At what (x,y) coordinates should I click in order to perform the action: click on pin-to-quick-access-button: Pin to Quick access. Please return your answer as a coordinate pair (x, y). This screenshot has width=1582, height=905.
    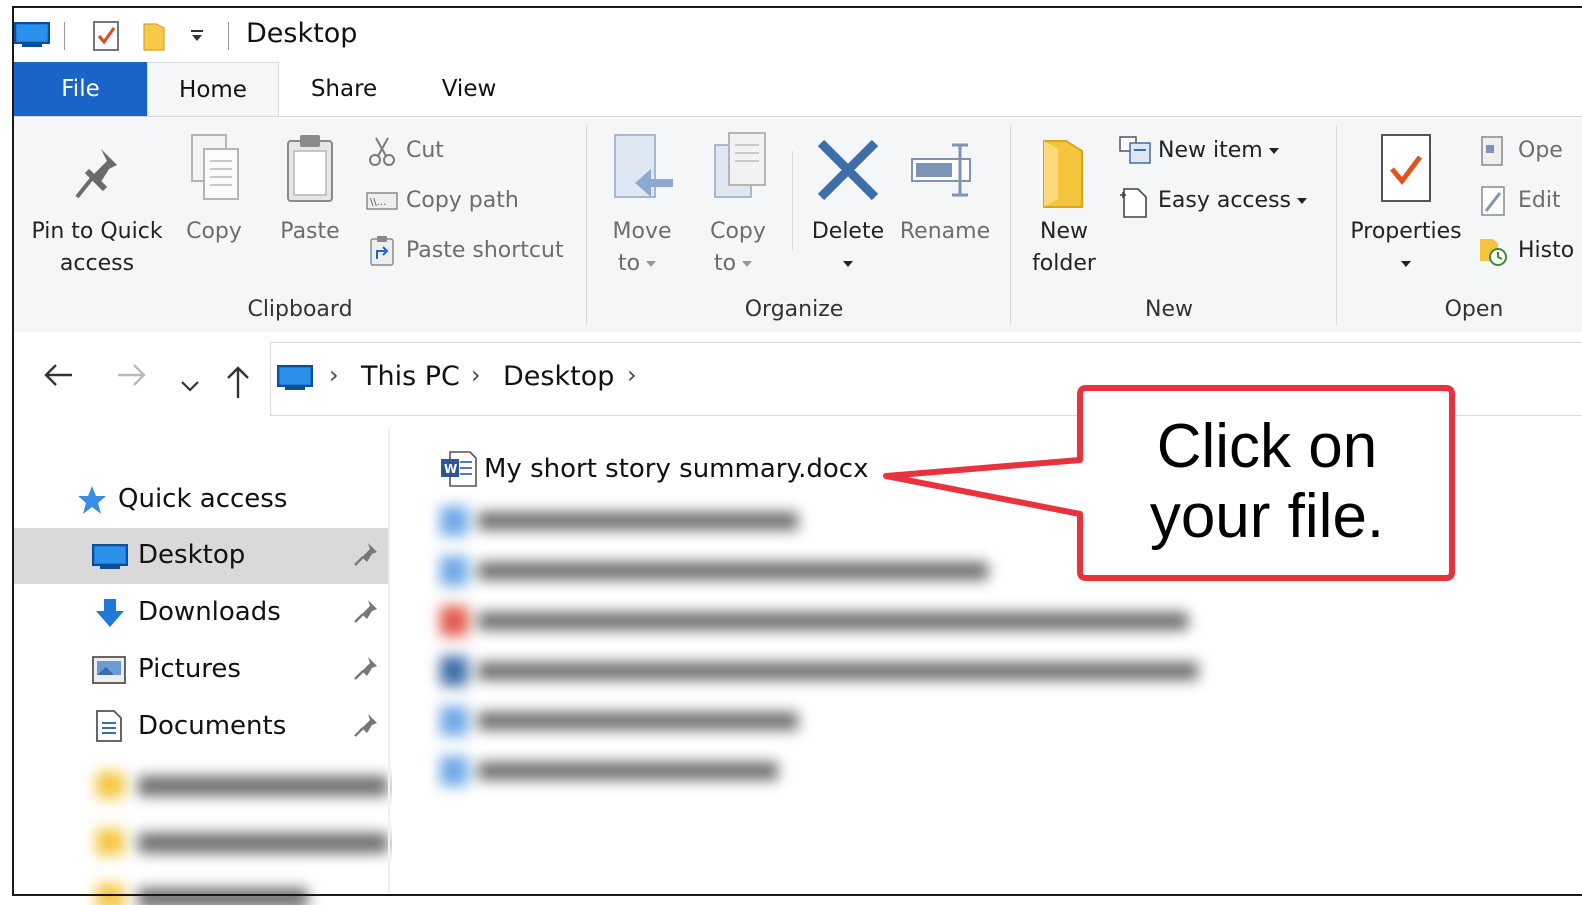
    Looking at the image, I should click on (97, 205).